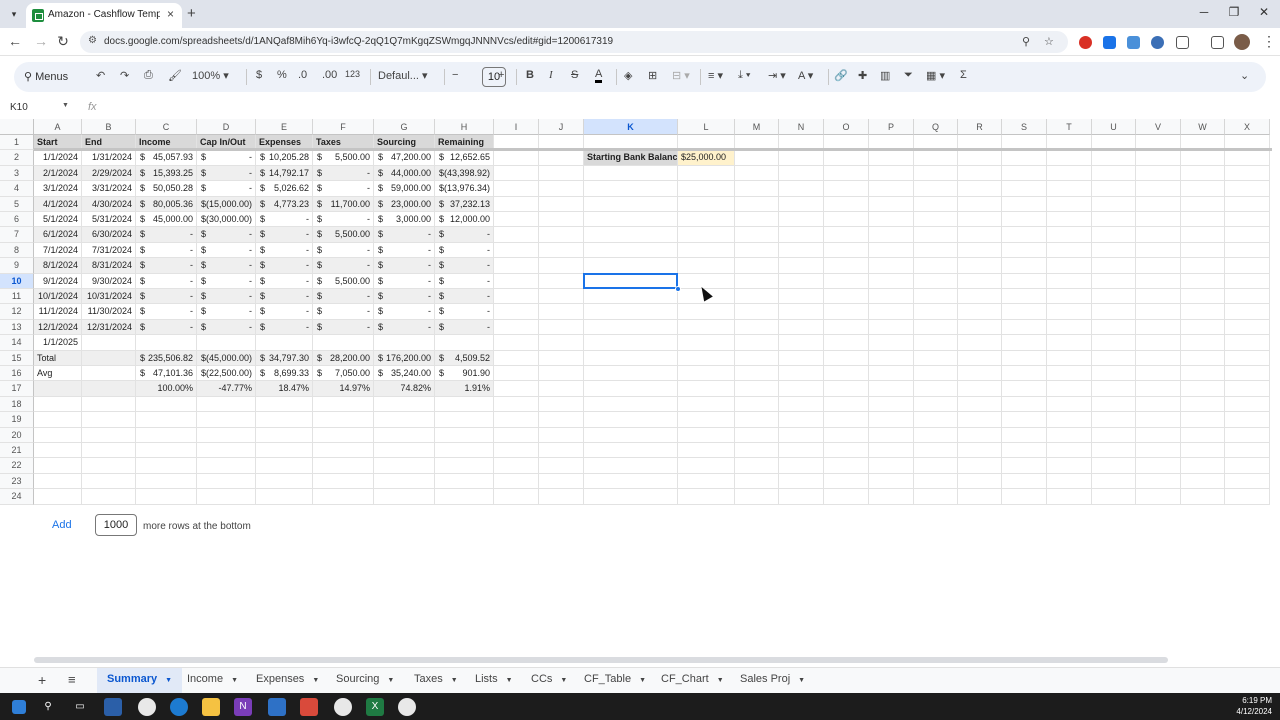 The image size is (1280, 720). What do you see at coordinates (17, 127) in the screenshot?
I see `select-all-corner` at bounding box center [17, 127].